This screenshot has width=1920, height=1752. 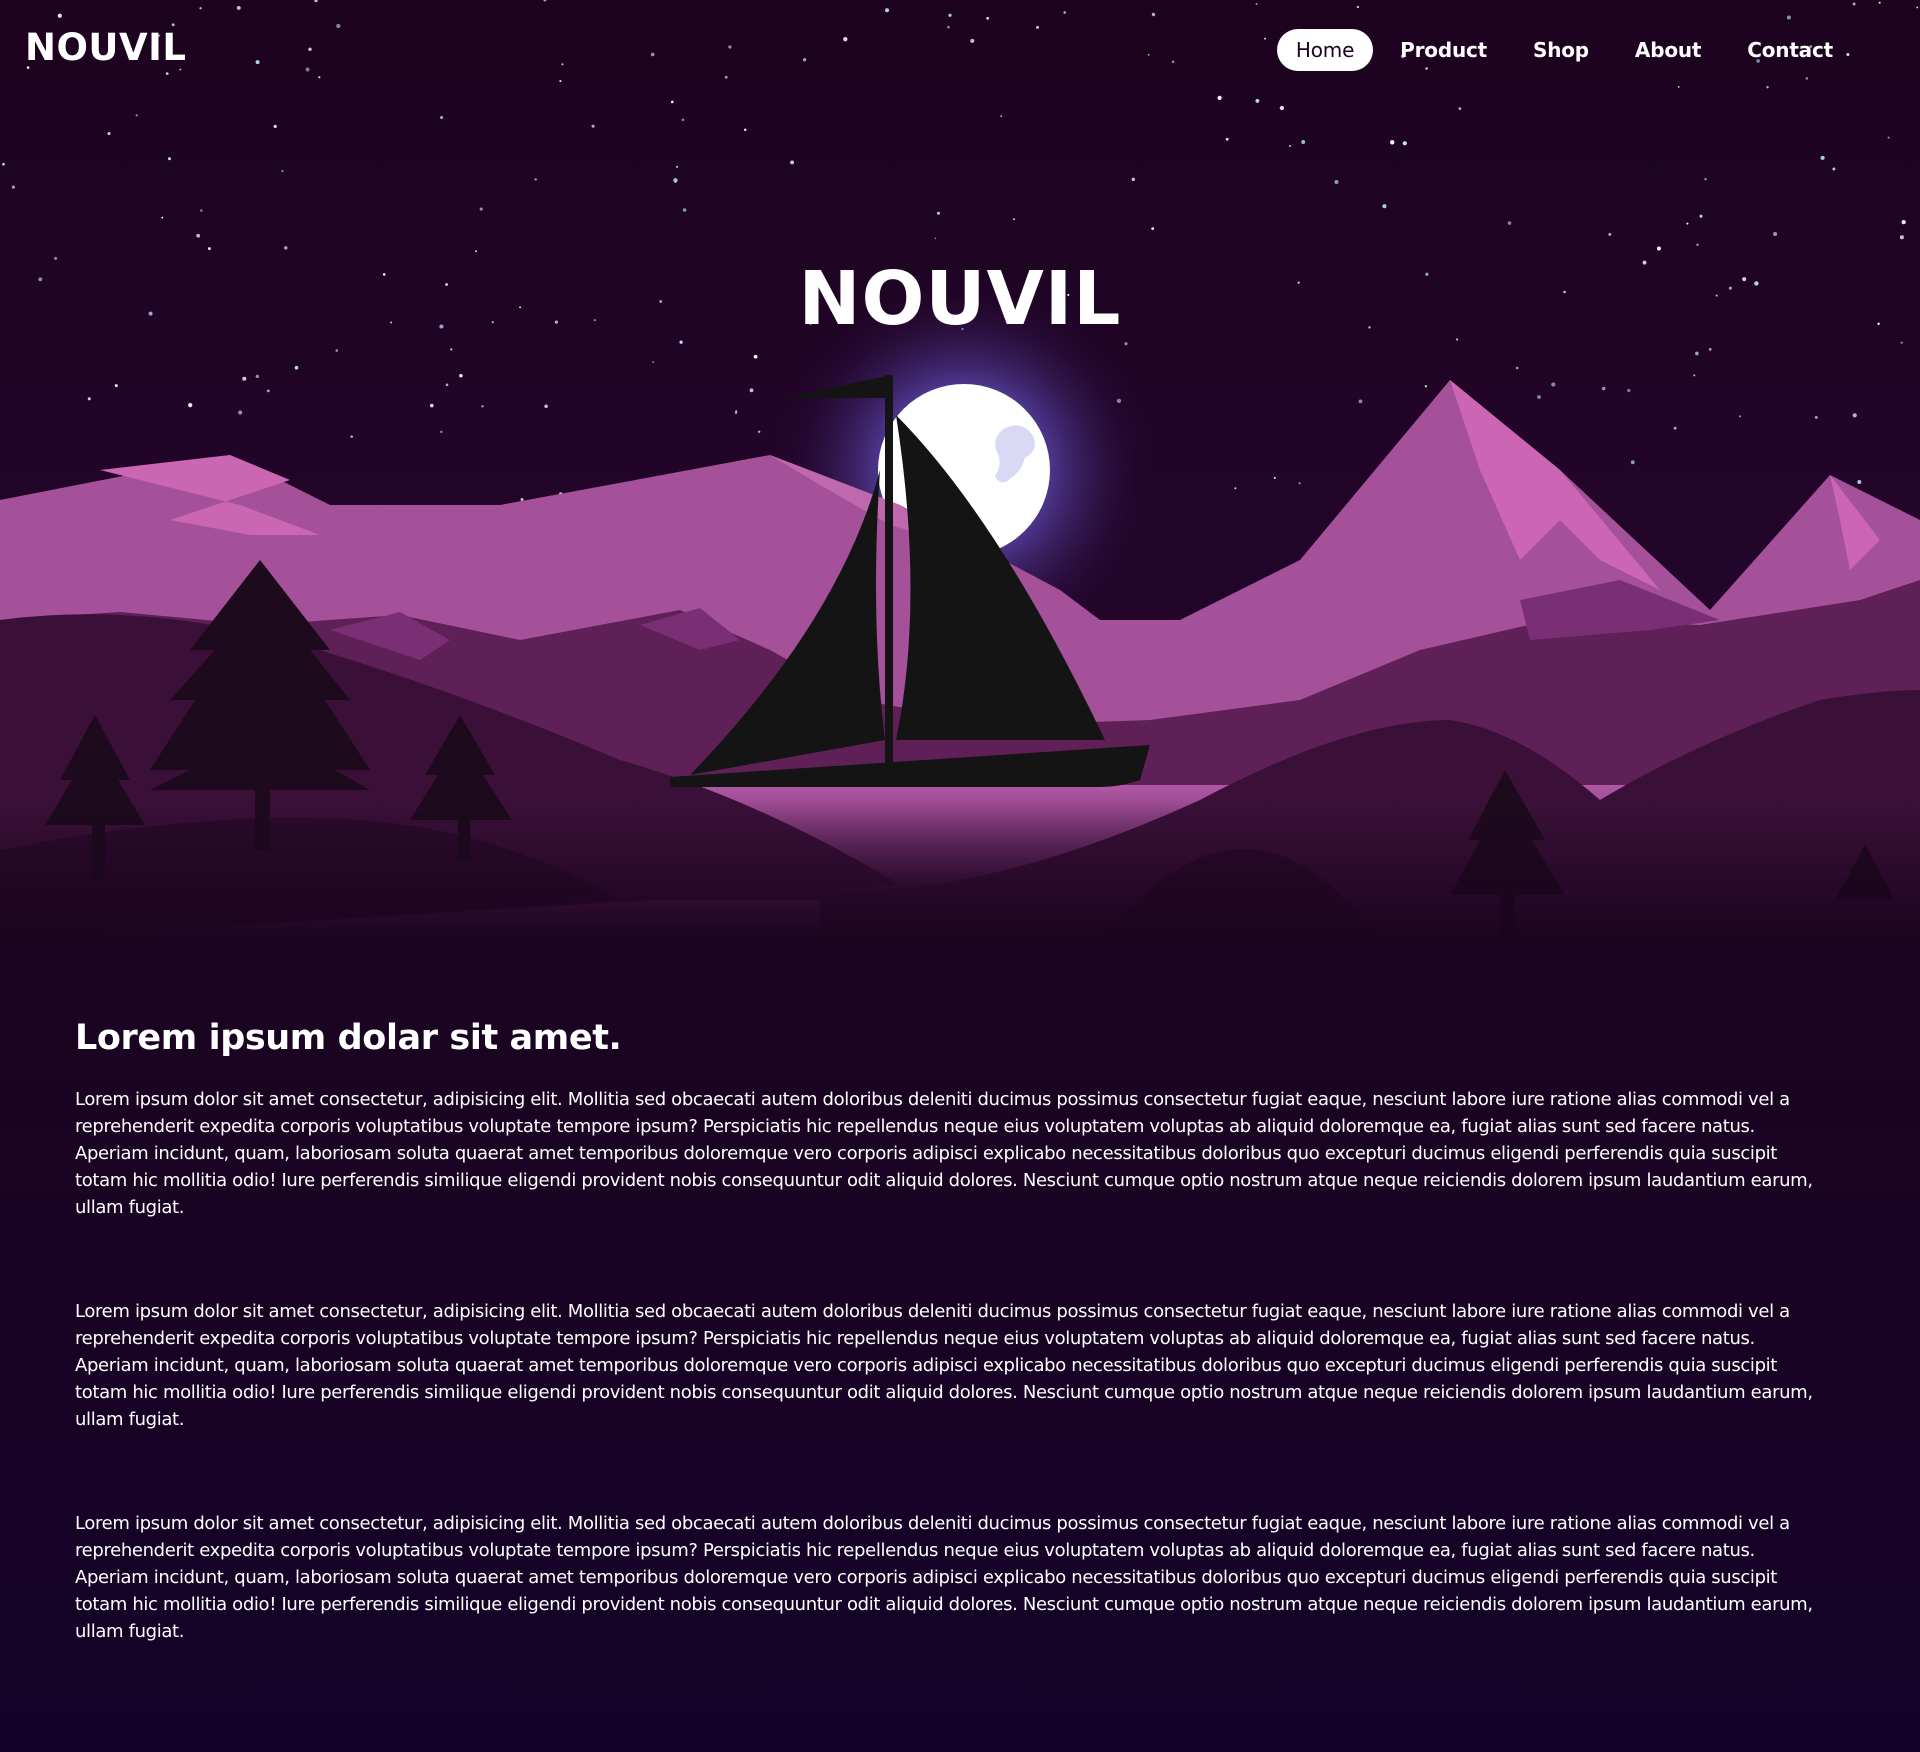 What do you see at coordinates (1325, 50) in the screenshot?
I see `nav-link-home: Home` at bounding box center [1325, 50].